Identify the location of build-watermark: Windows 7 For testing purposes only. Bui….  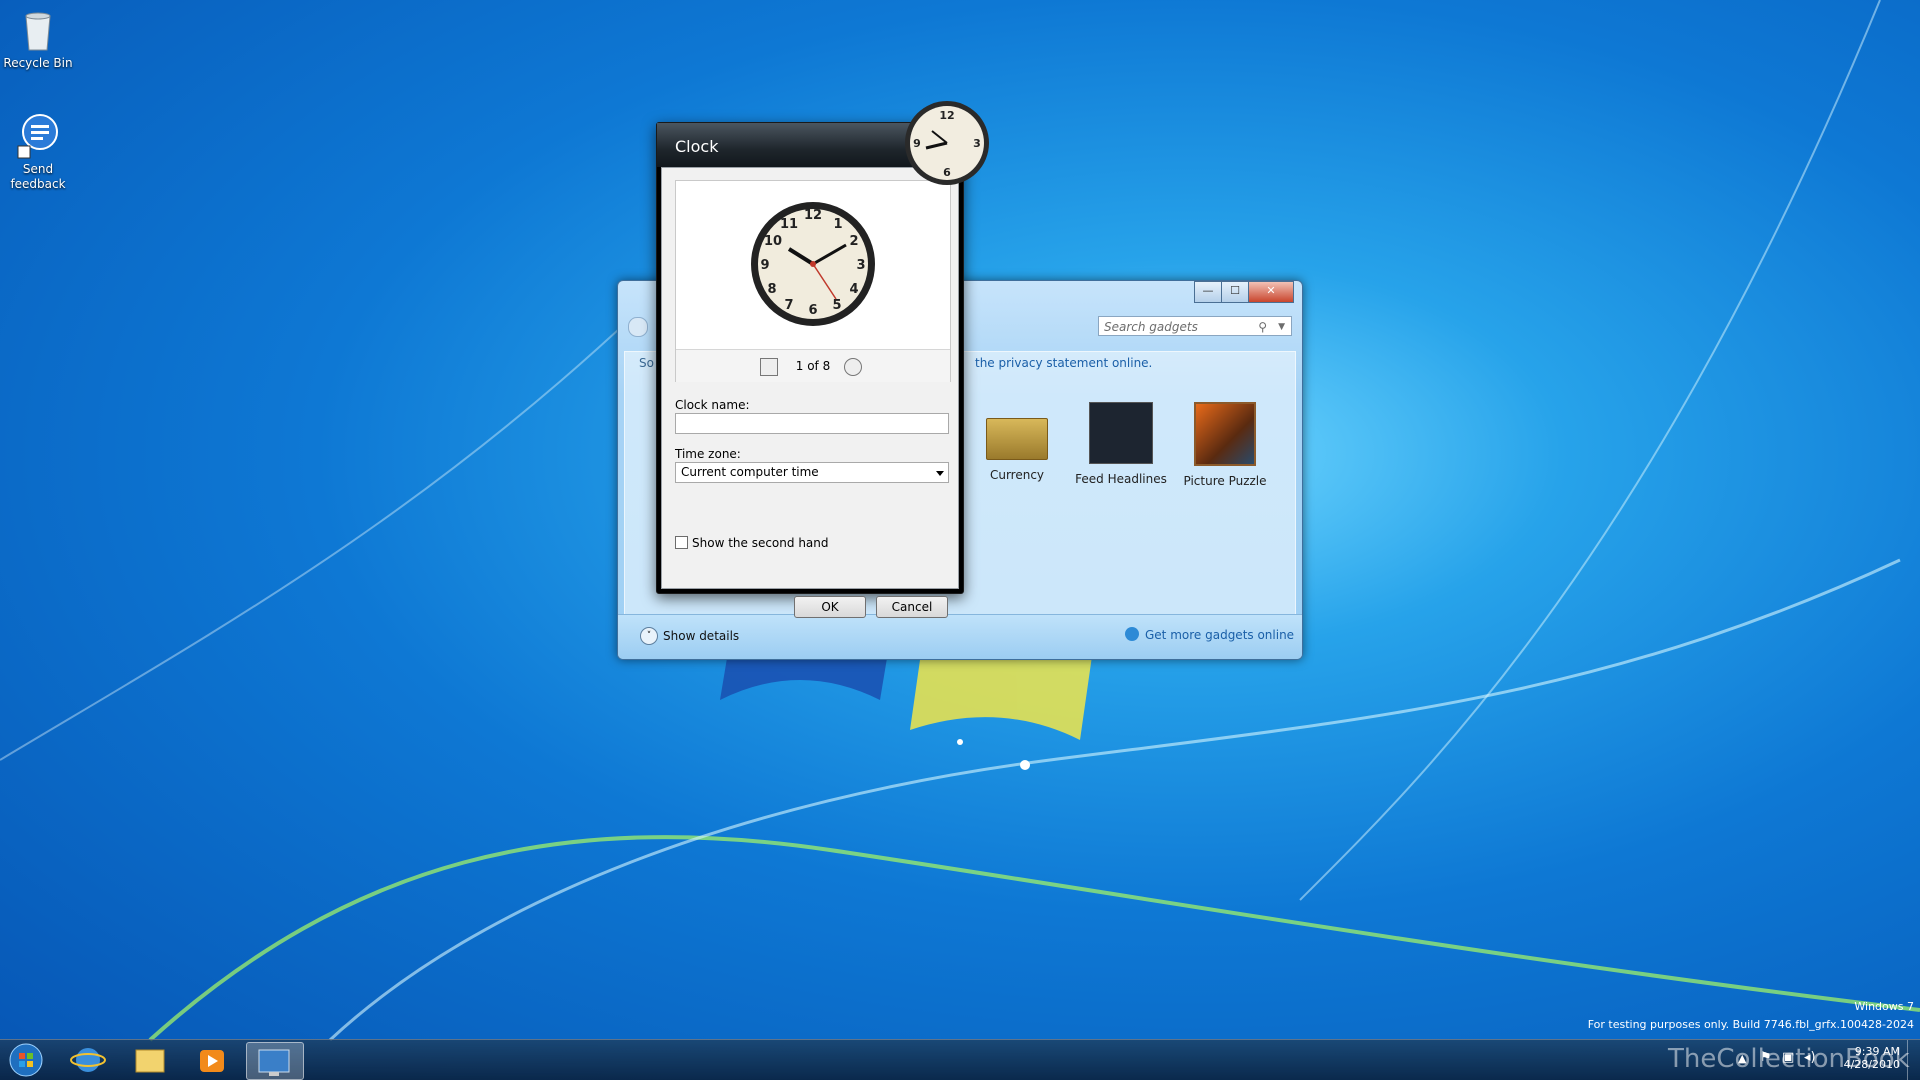
(1750, 1015).